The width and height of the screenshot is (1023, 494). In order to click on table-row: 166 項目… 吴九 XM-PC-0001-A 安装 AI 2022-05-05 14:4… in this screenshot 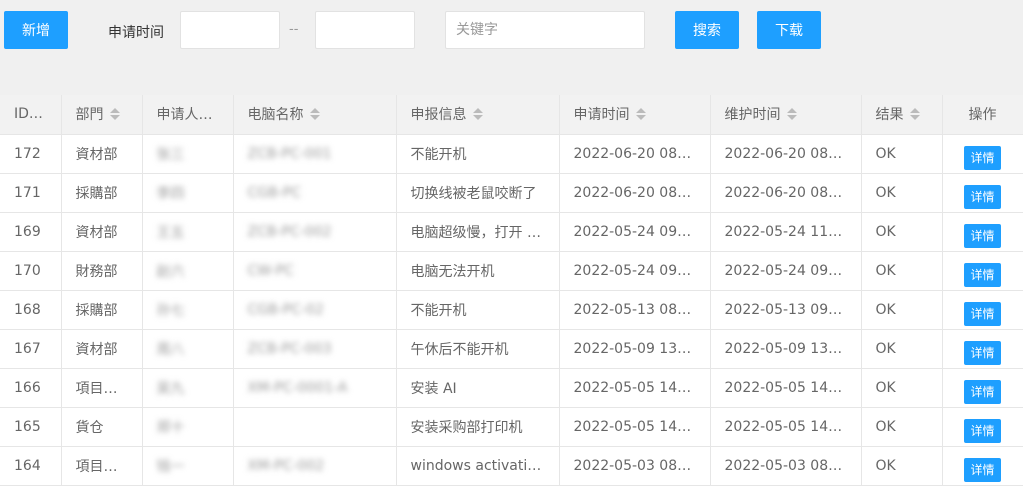, I will do `click(511, 388)`.